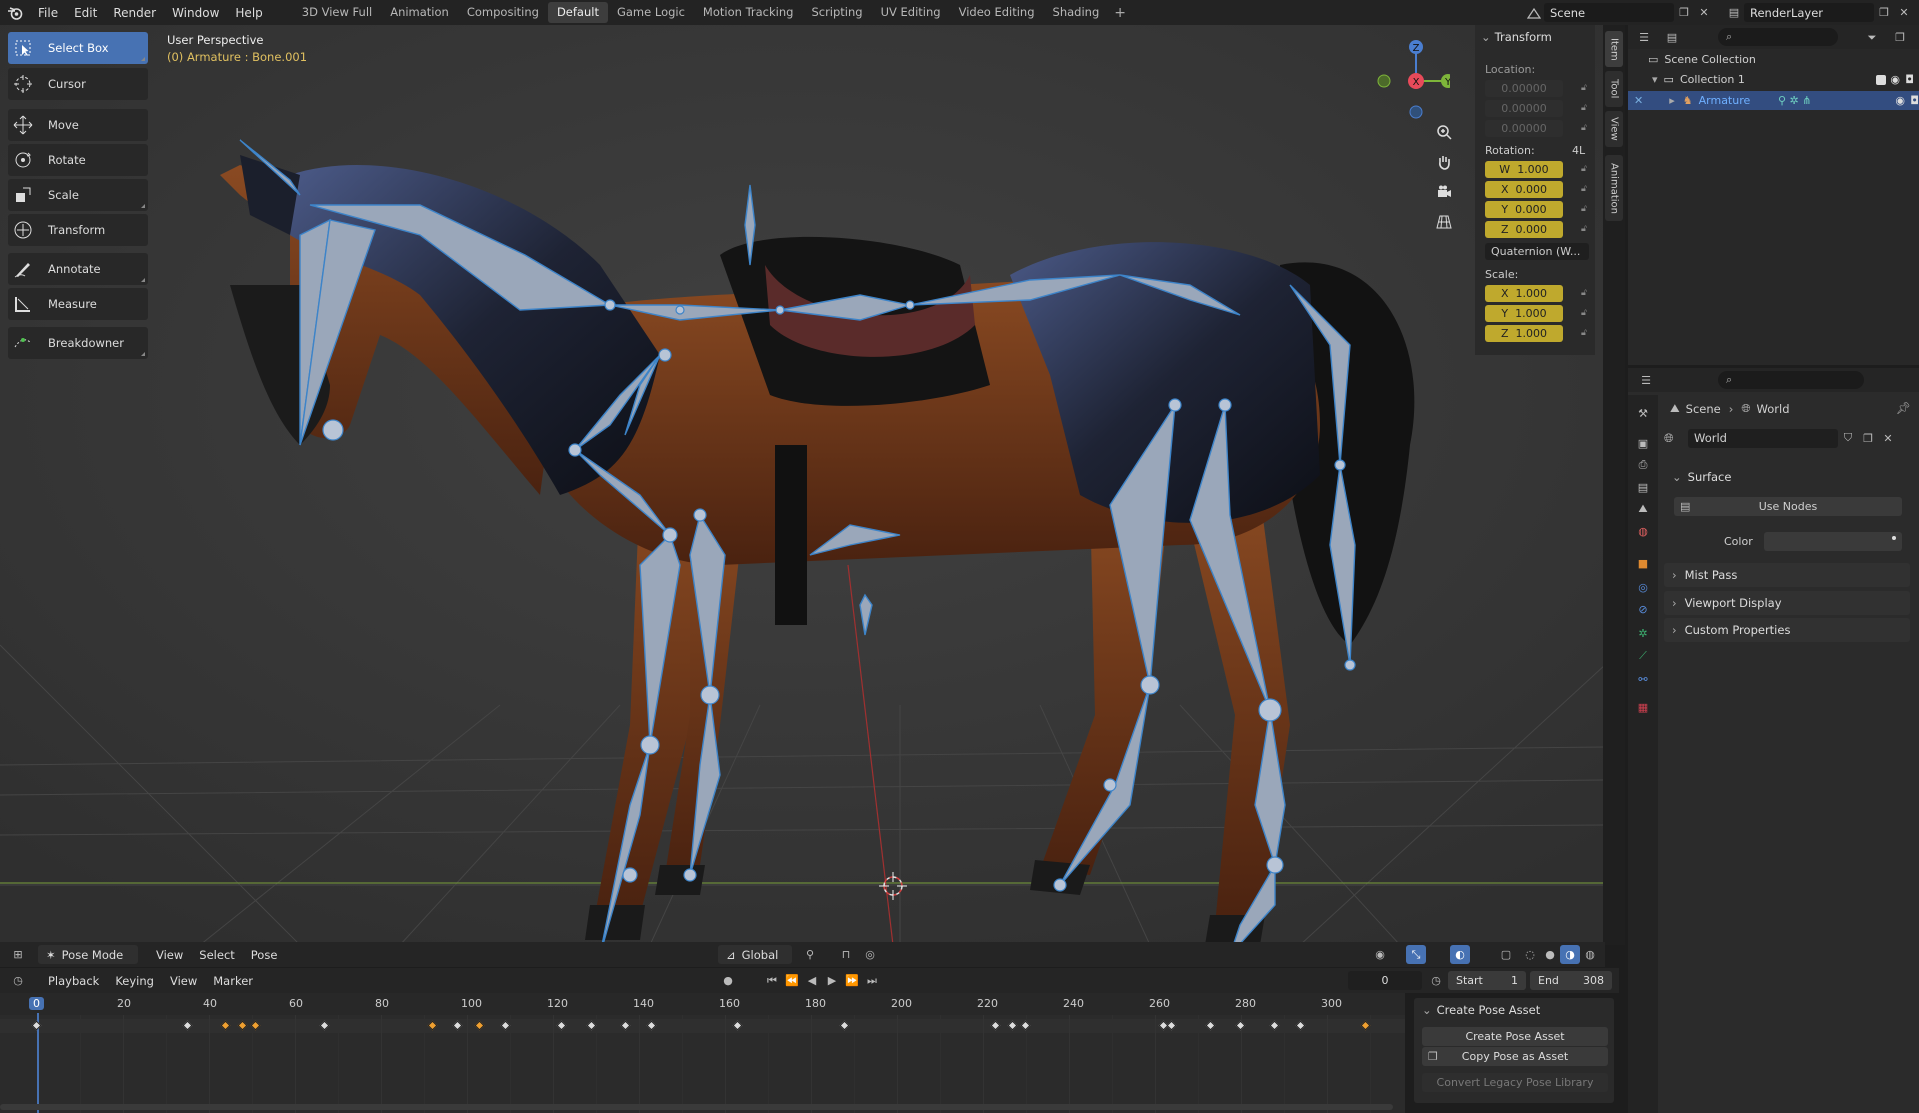 This screenshot has width=1919, height=1113. I want to click on armature-data-icon: ✲, so click(1643, 633).